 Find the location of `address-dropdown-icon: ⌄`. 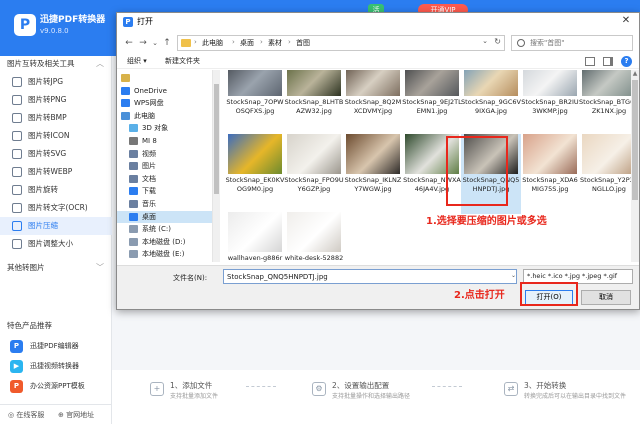

address-dropdown-icon: ⌄ is located at coordinates (485, 41).